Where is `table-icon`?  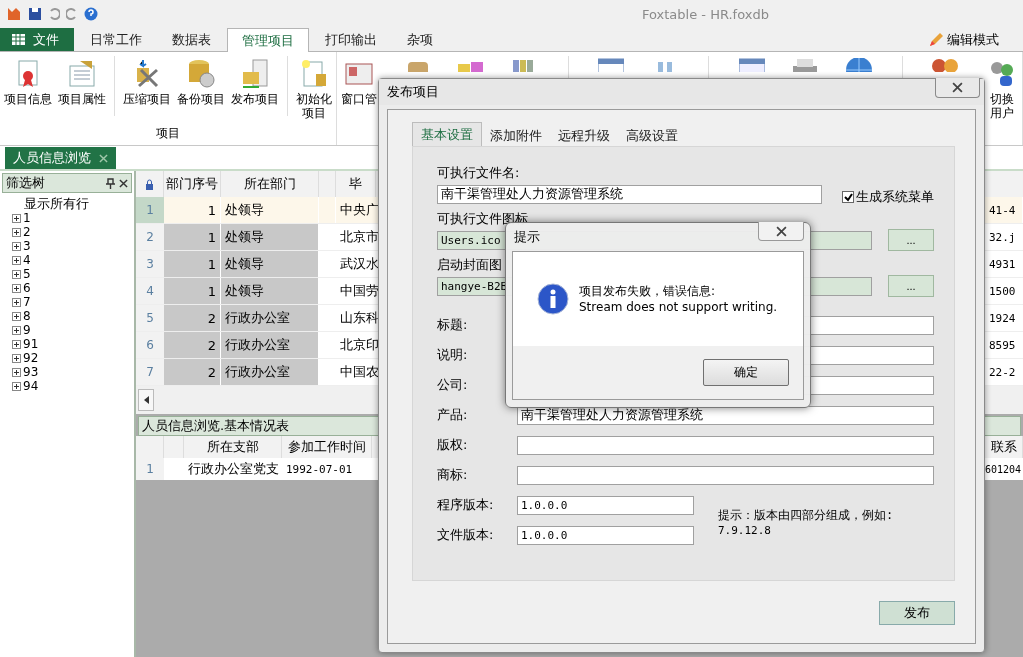 table-icon is located at coordinates (18, 39).